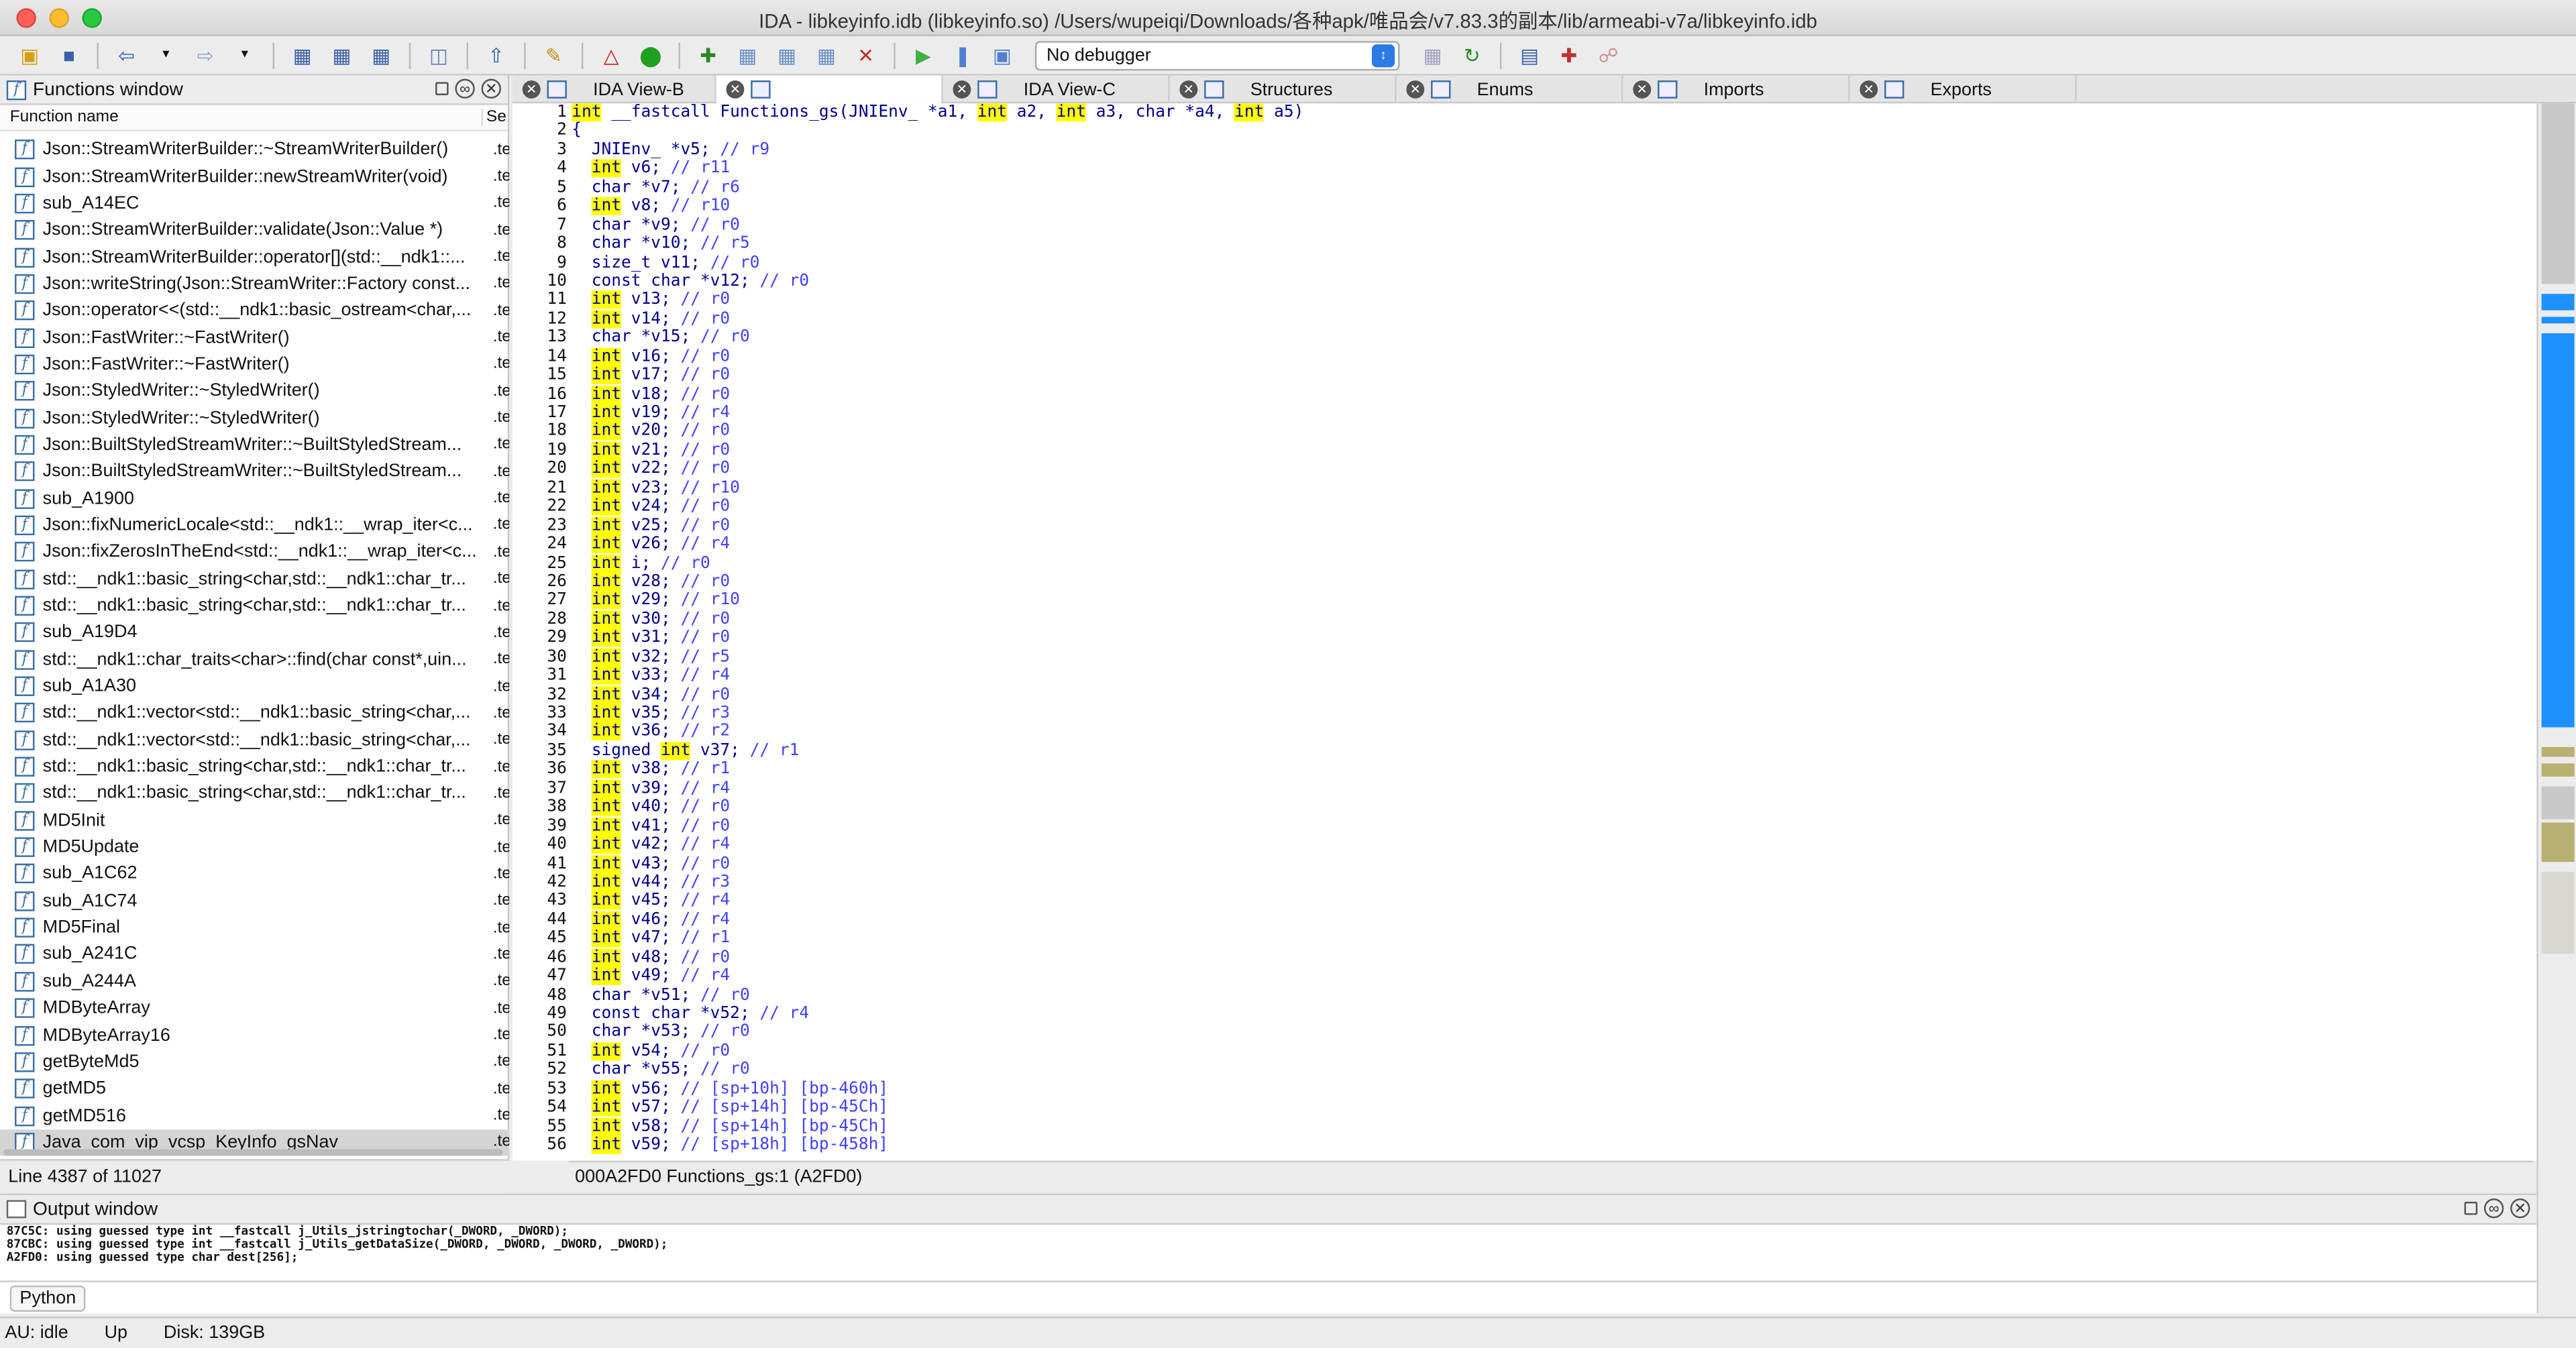  What do you see at coordinates (1524, 206) in the screenshot?
I see `code-line: 6 int v8; // r10` at bounding box center [1524, 206].